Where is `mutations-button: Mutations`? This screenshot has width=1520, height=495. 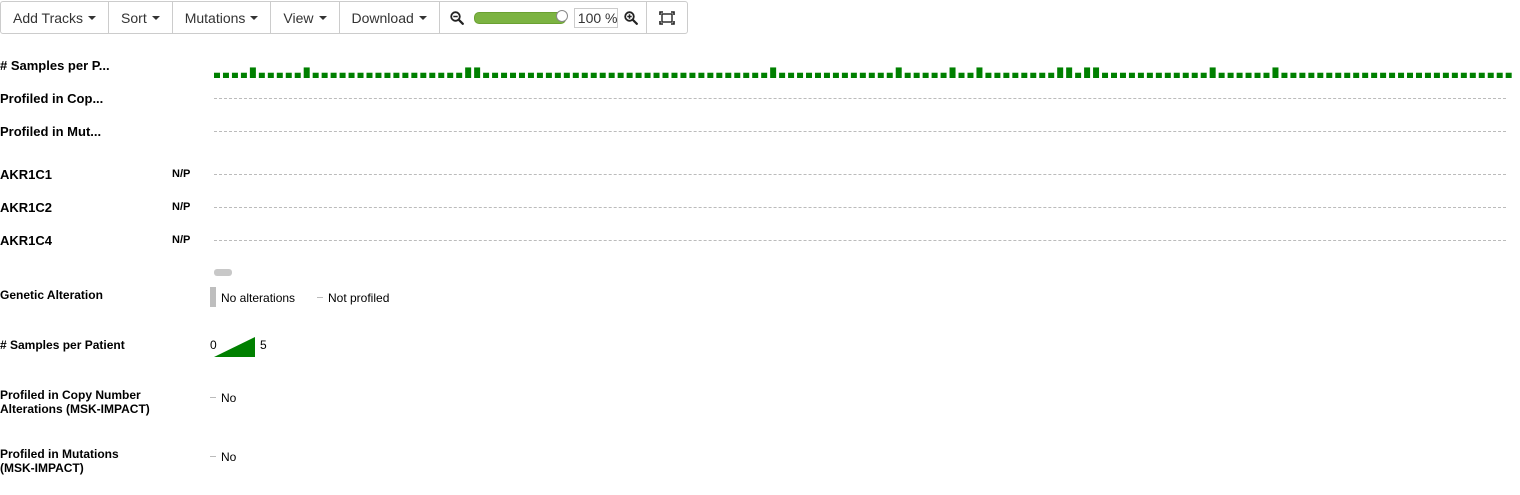
mutations-button: Mutations is located at coordinates (222, 17).